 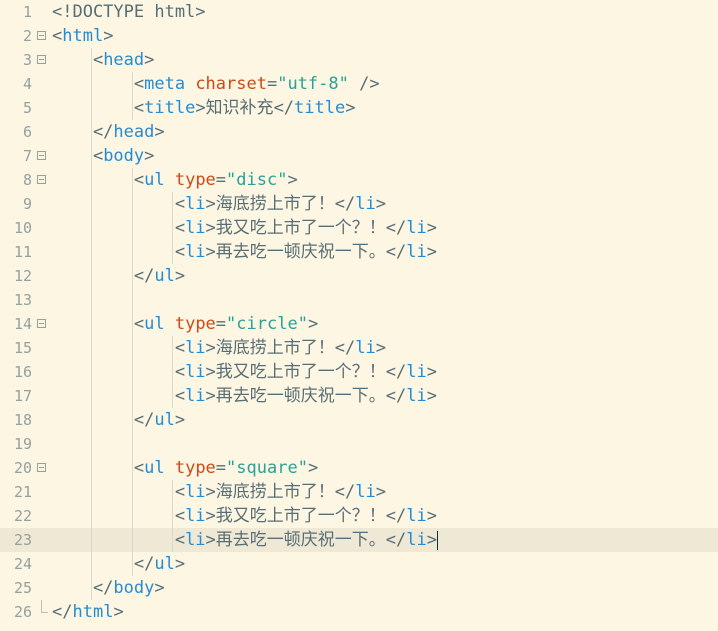 I want to click on code-line: 5 <title>知识补充</title>, so click(x=359, y=108).